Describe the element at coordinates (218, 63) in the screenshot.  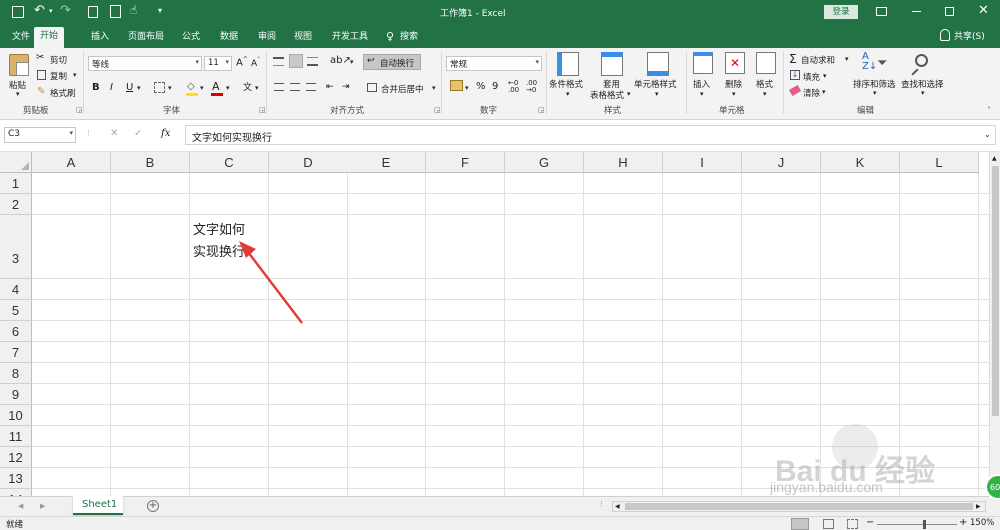
I see `font-size-combobox: 11 ▾` at that location.